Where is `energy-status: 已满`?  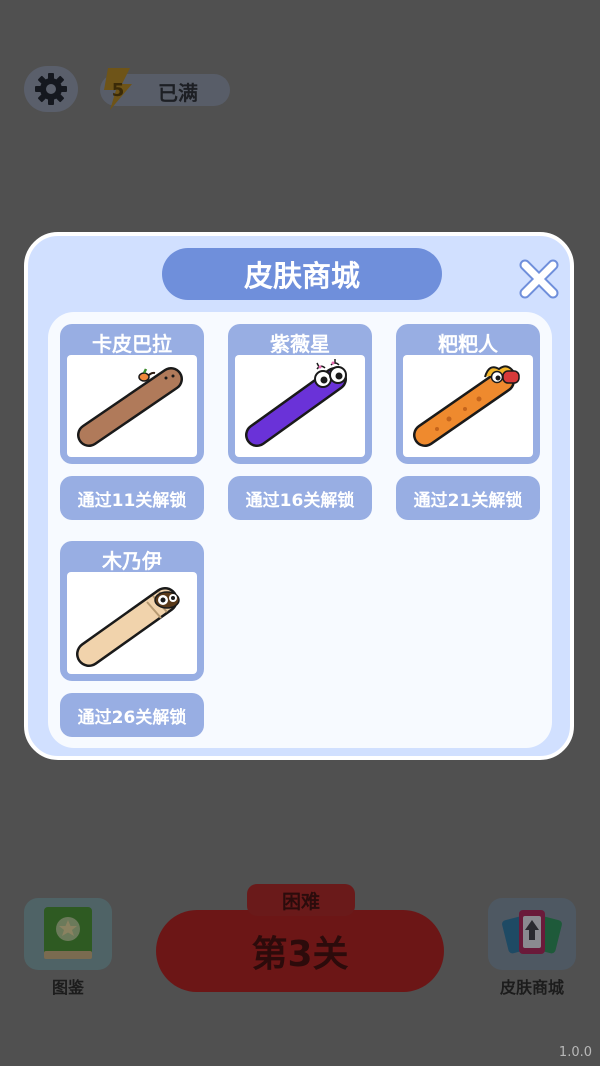
energy-status: 已满 is located at coordinates (178, 93).